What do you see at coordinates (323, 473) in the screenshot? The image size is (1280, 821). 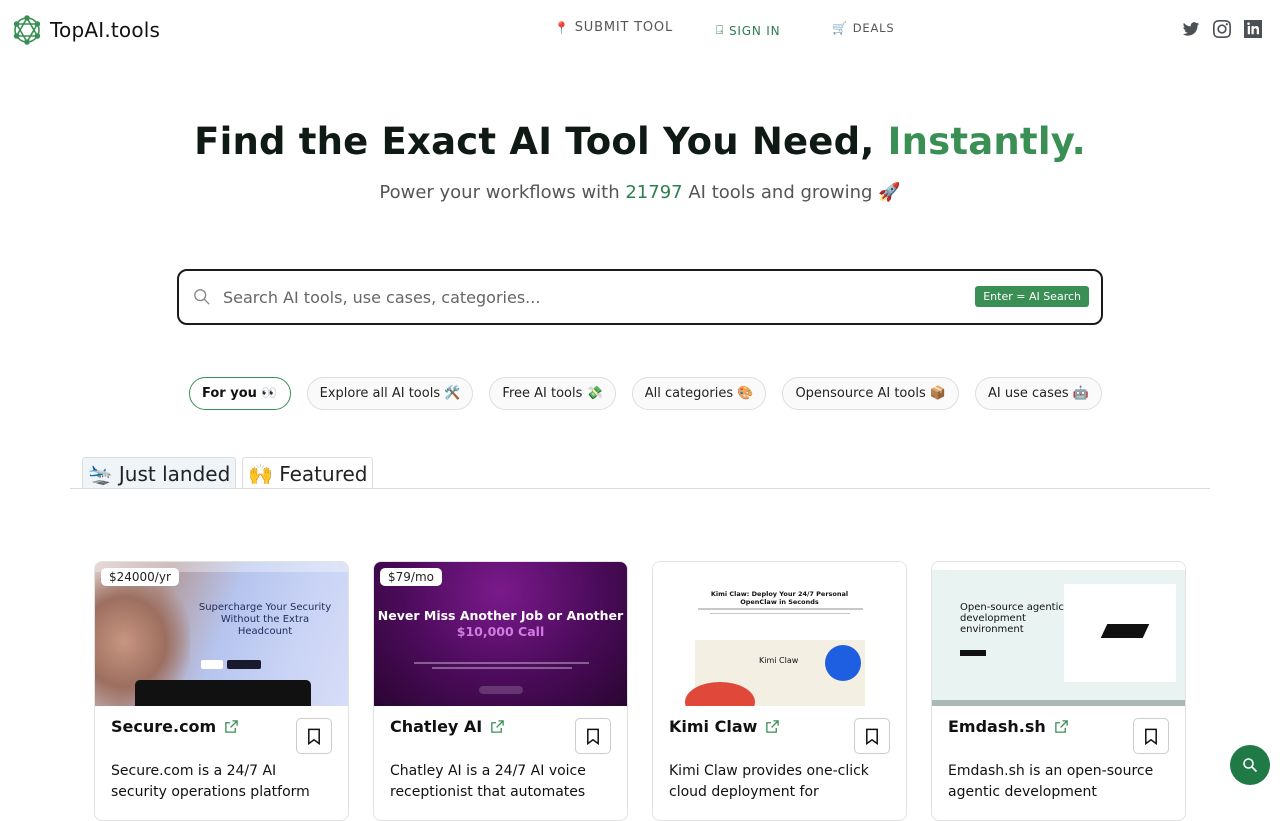 I see `tab-featured-label: Featured` at bounding box center [323, 473].